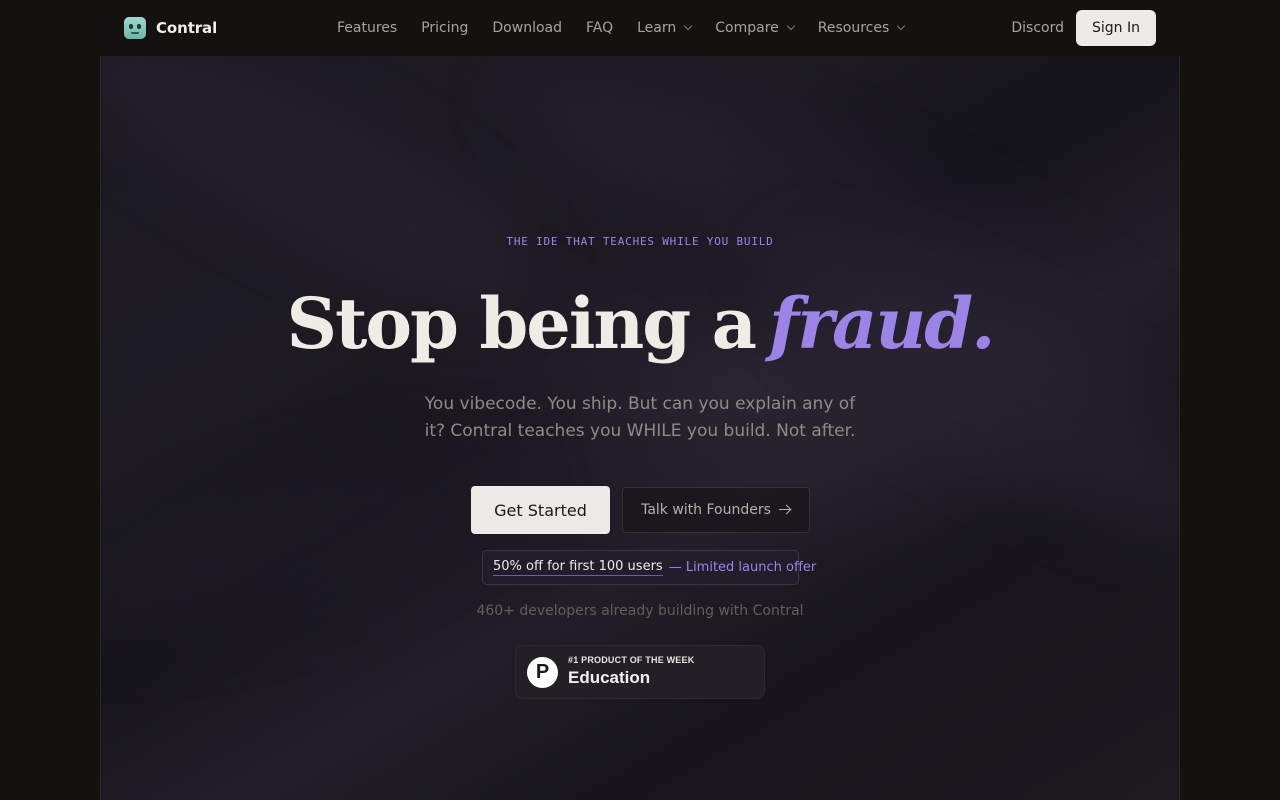  I want to click on badge-title: Education, so click(609, 678).